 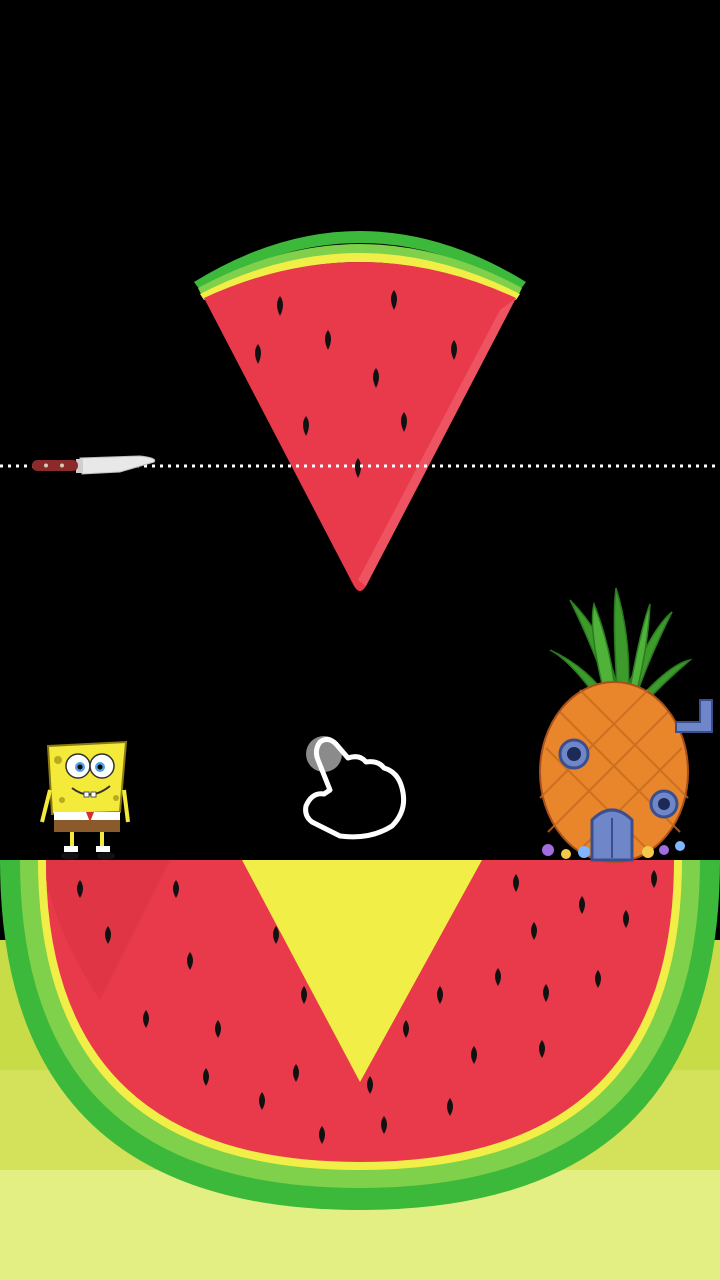 I want to click on knife-blade, so click(x=117, y=465).